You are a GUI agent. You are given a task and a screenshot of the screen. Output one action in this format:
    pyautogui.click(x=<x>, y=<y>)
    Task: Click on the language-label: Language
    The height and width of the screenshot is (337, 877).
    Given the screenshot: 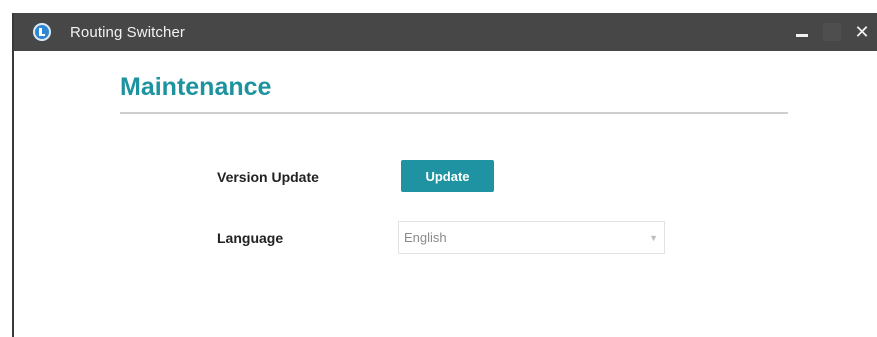 What is the action you would take?
    pyautogui.click(x=250, y=238)
    